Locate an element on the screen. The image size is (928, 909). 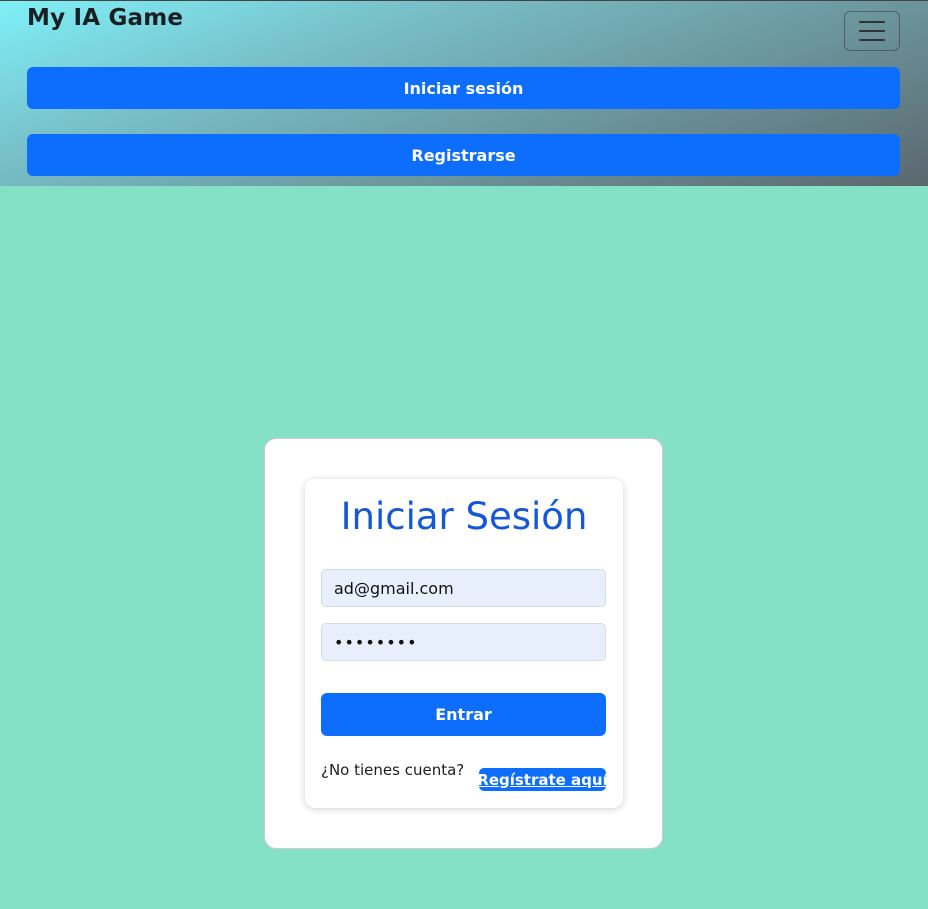
email-field: ad@gmail.com is located at coordinates (463, 588).